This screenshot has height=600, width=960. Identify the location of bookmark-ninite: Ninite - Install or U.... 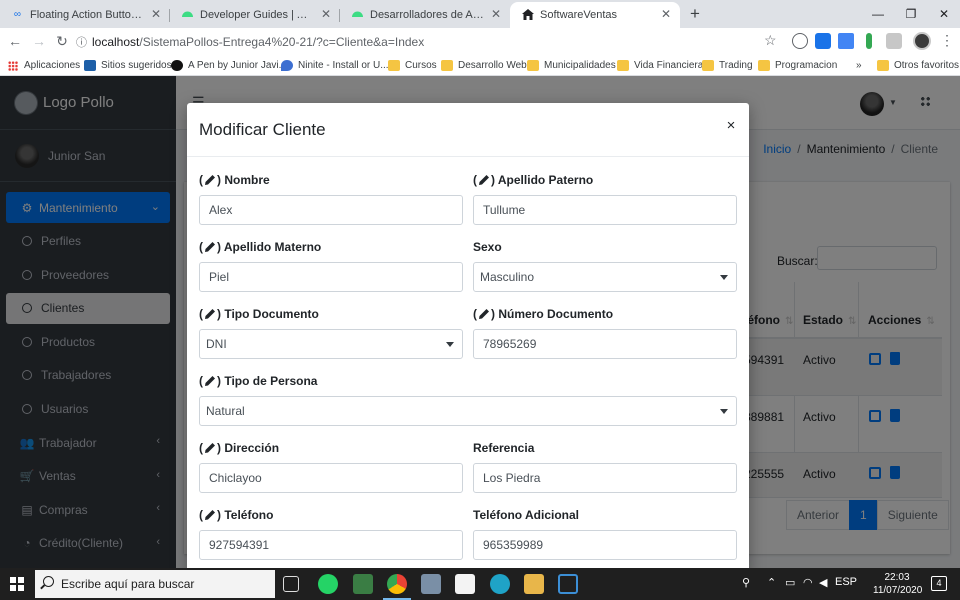
(335, 65).